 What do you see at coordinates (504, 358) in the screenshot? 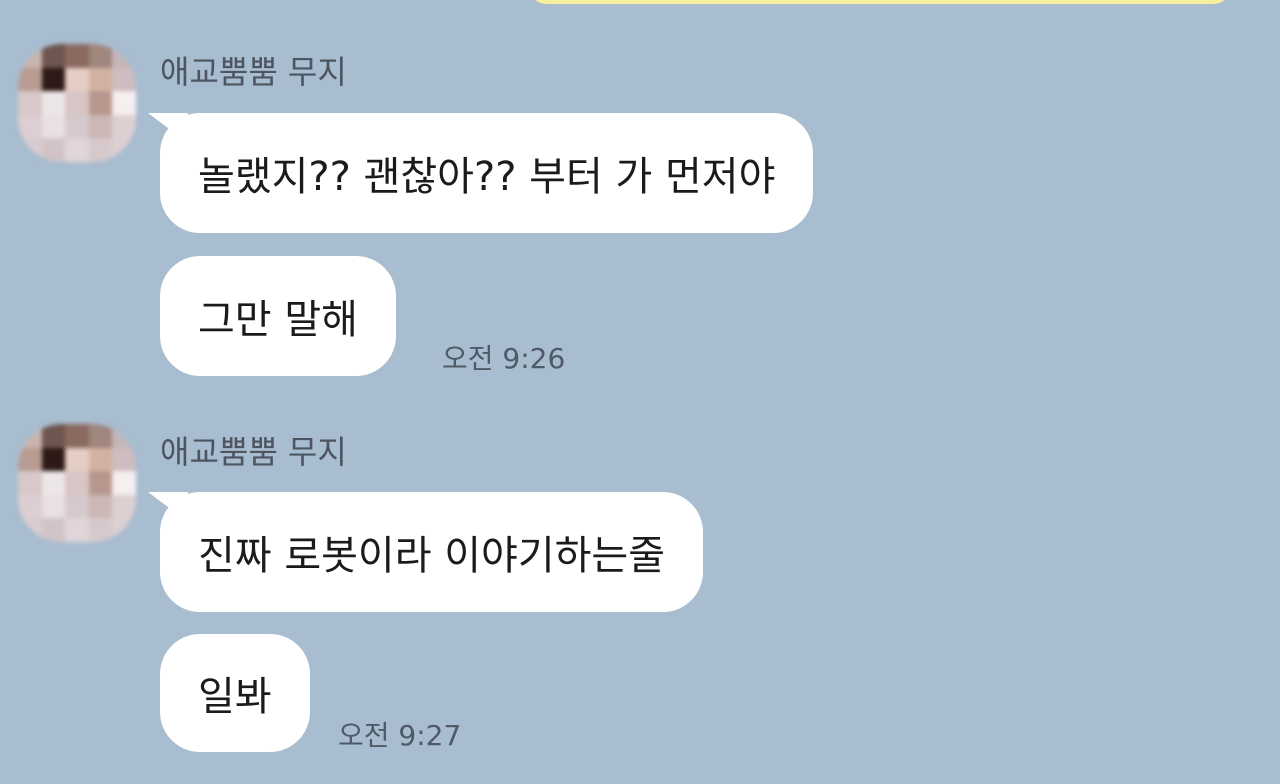
I see `message-timestamp: 오전 9:26` at bounding box center [504, 358].